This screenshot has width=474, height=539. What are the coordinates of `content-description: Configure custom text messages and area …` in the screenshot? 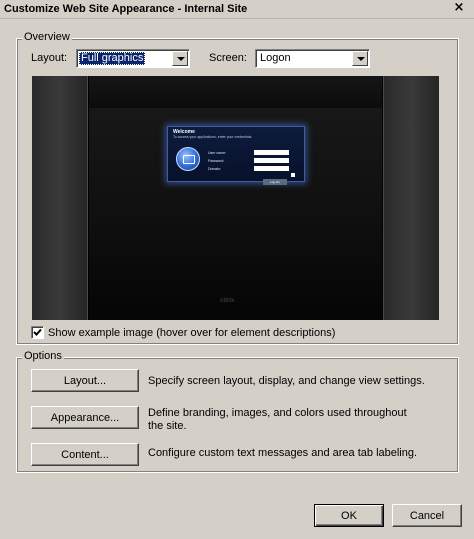 It's located at (283, 453).